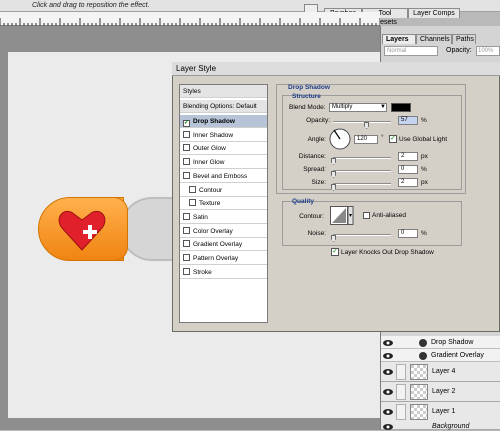  I want to click on tab-paths: Paths, so click(464, 39).